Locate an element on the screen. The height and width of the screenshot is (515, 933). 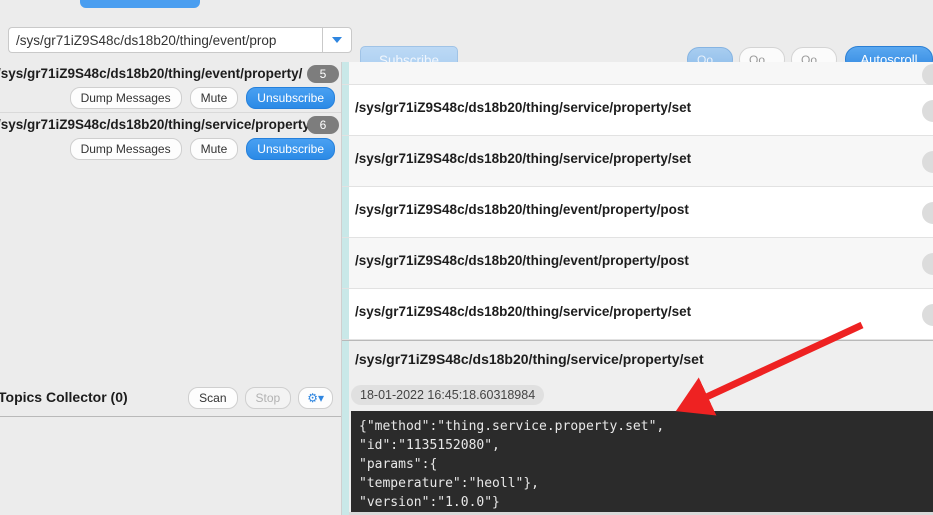
topics-collector-title: Topics Collector (0) is located at coordinates (64, 397).